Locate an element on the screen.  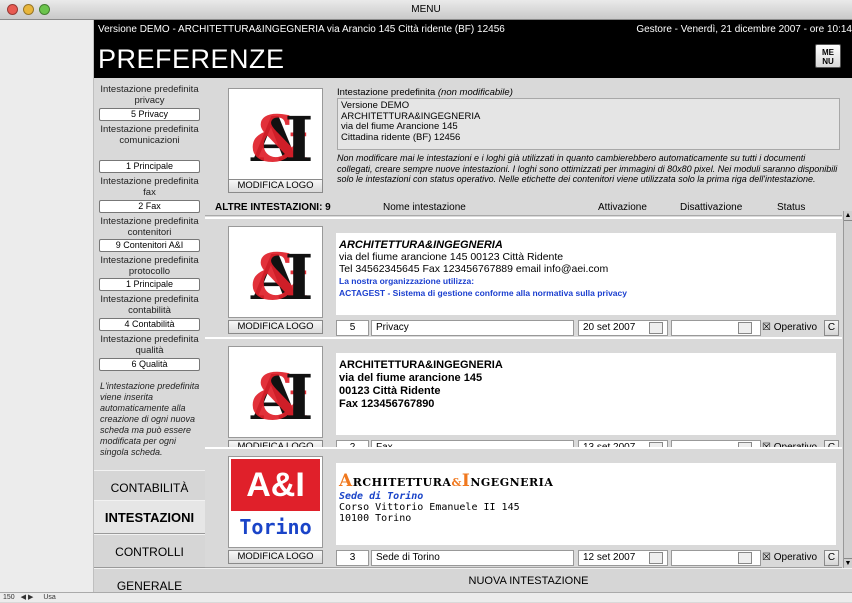
pref-select-containers: 9 Contenitori A&I is located at coordinates (149, 245).